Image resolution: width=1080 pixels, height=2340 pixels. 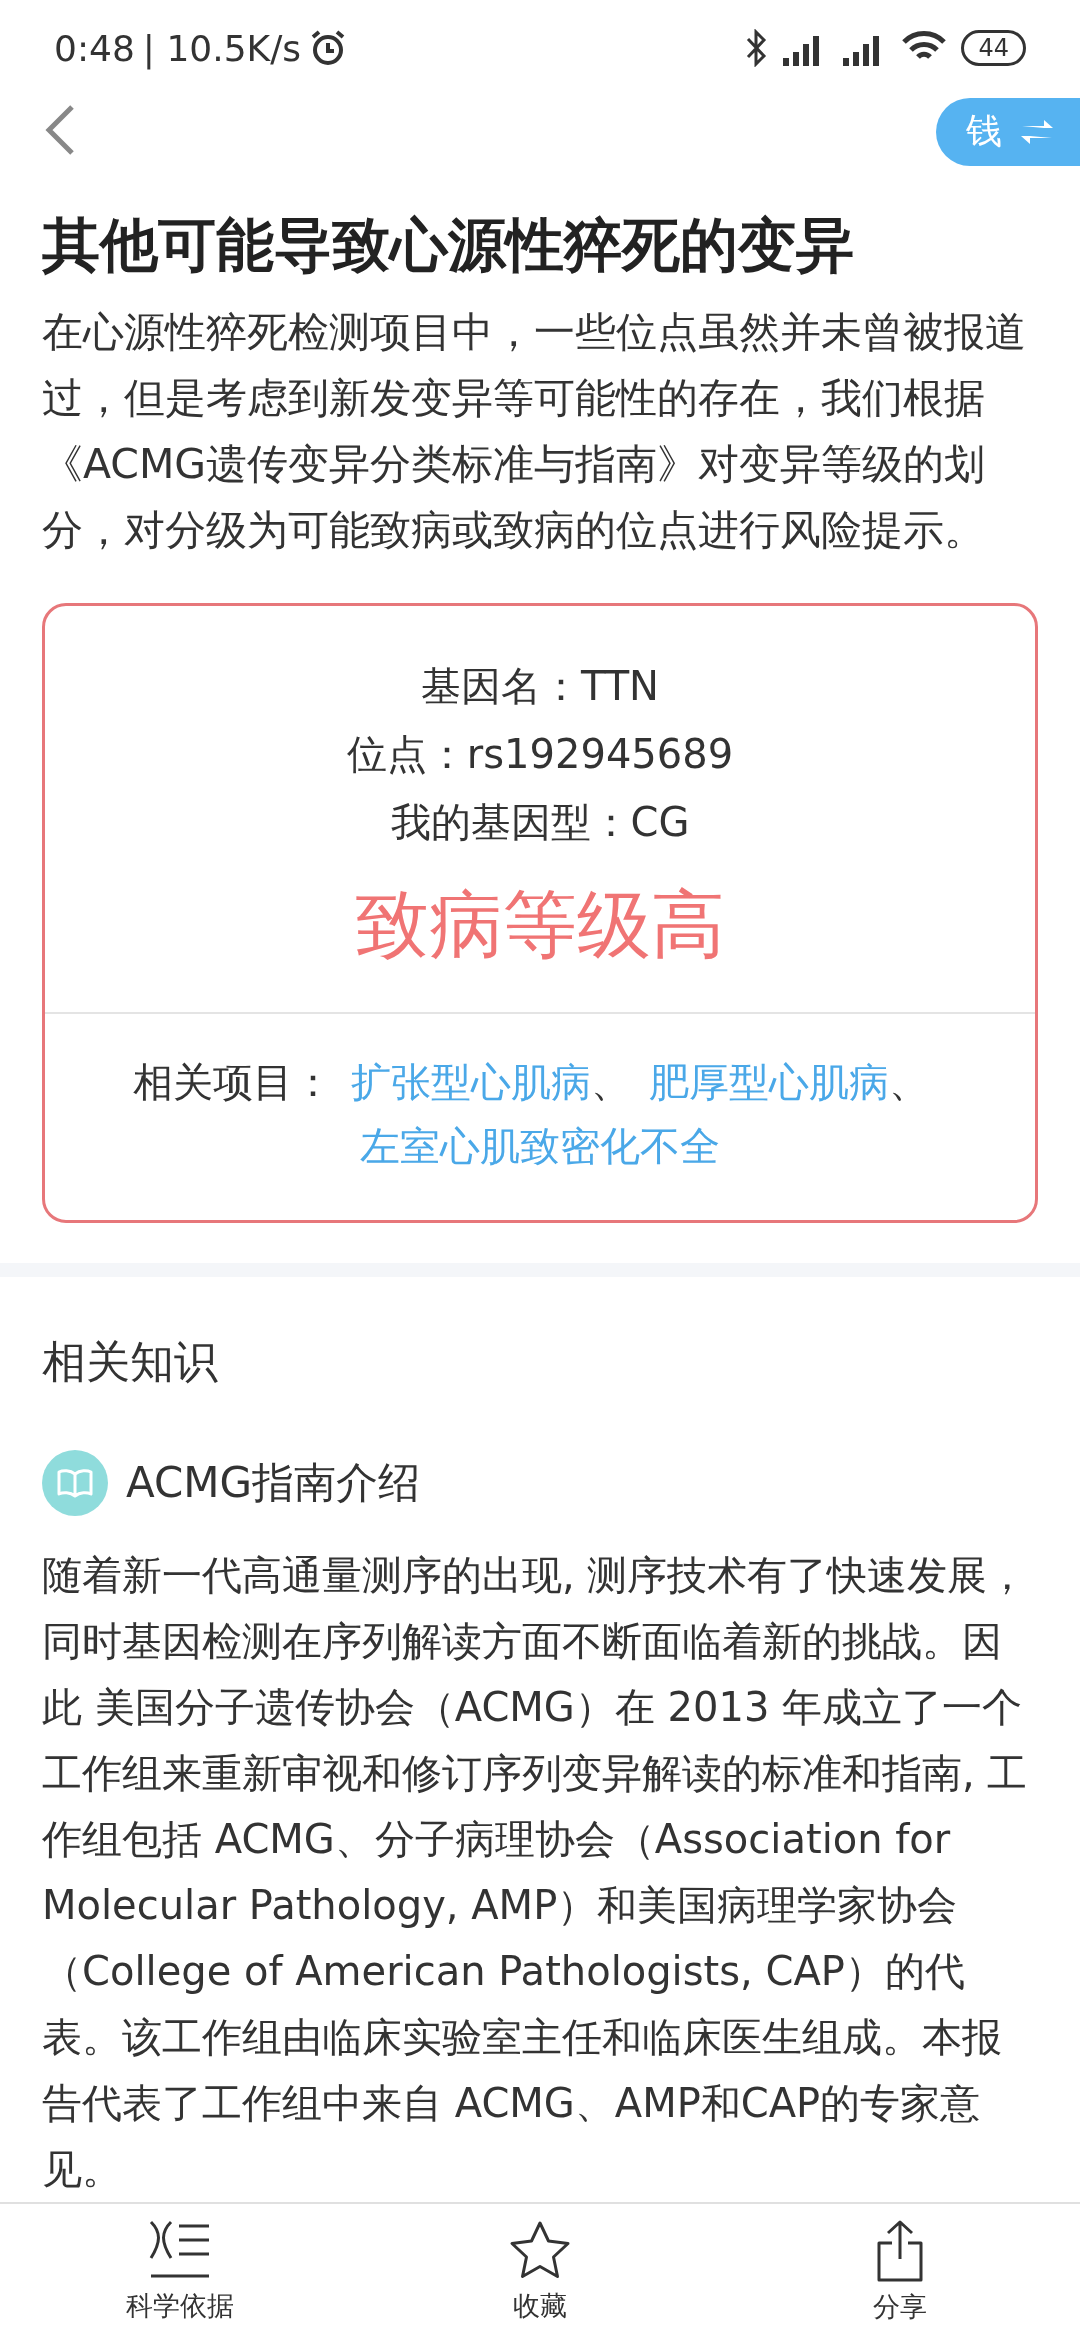 I want to click on bluetooth-icon, so click(x=756, y=48).